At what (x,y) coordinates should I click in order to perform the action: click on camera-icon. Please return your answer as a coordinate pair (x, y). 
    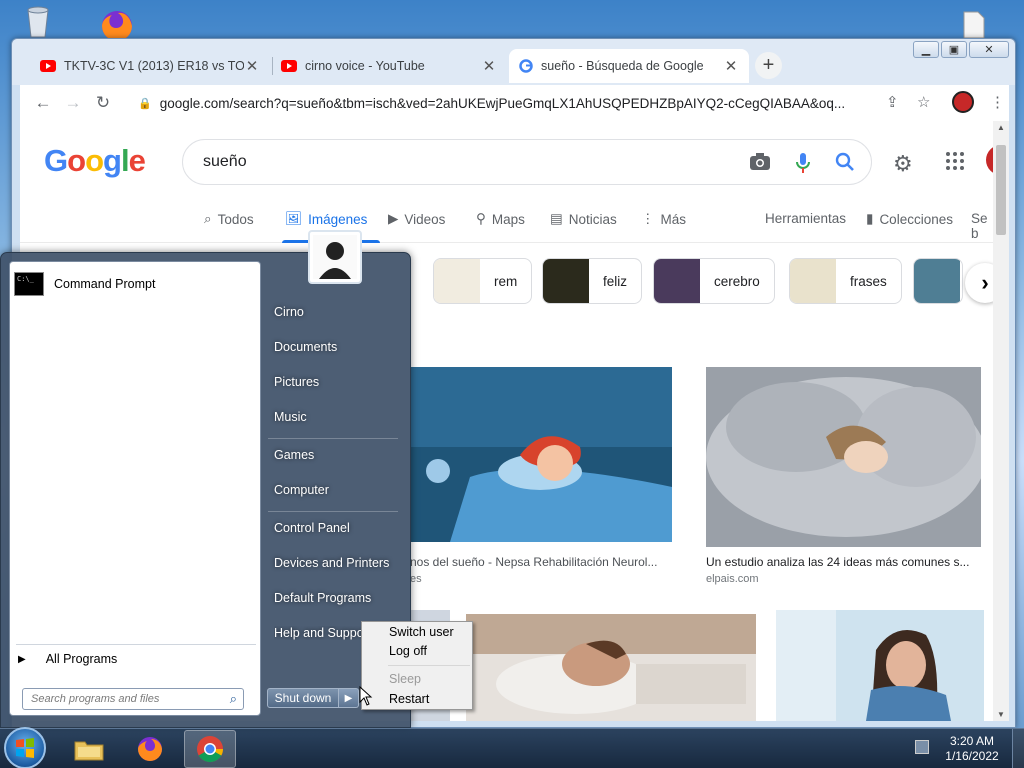
    Looking at the image, I should click on (760, 164).